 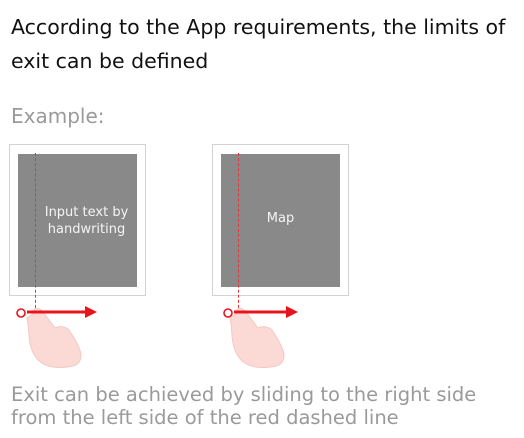 What do you see at coordinates (280, 228) in the screenshot?
I see `example-panel-map: Map` at bounding box center [280, 228].